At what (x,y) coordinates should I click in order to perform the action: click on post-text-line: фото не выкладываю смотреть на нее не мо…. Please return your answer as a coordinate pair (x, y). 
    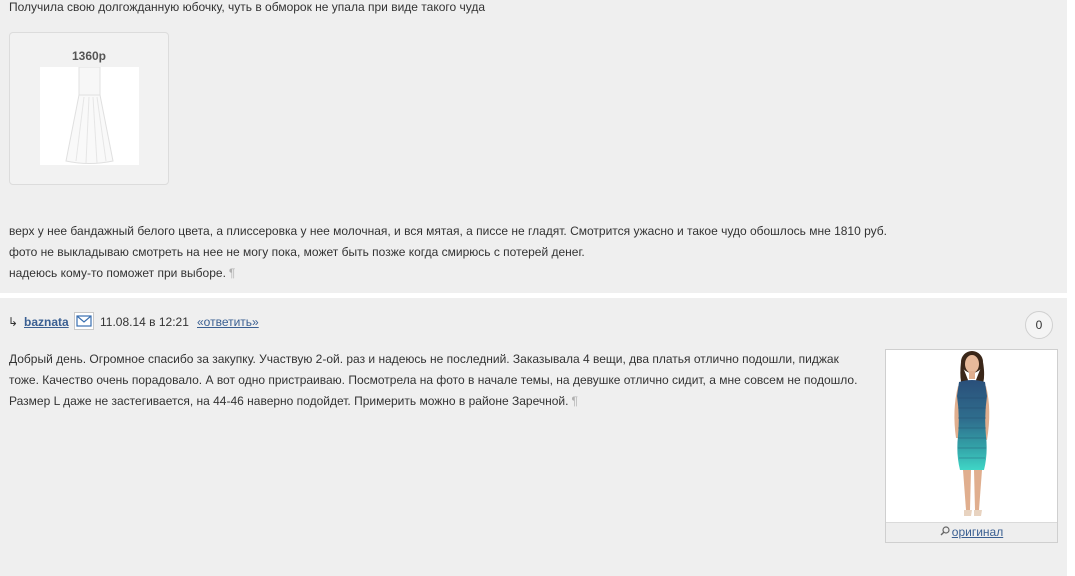
    Looking at the image, I should click on (297, 252).